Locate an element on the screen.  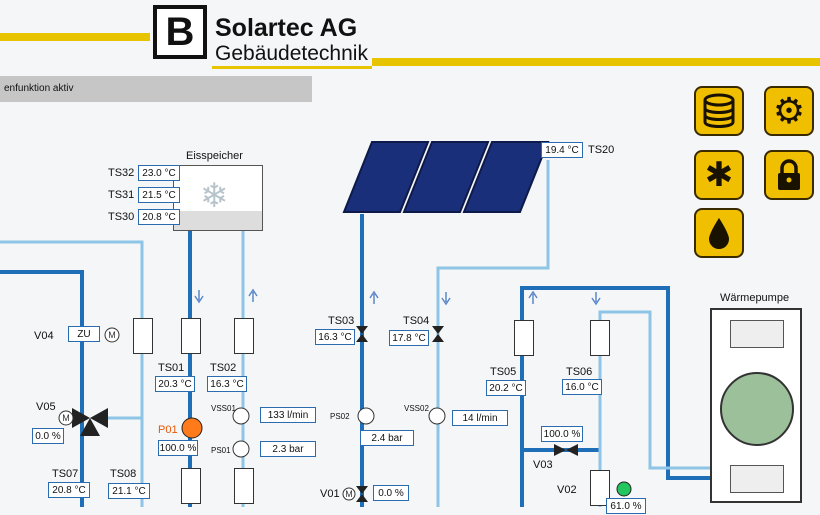
ps02-value: 2.4 bar is located at coordinates (387, 438).